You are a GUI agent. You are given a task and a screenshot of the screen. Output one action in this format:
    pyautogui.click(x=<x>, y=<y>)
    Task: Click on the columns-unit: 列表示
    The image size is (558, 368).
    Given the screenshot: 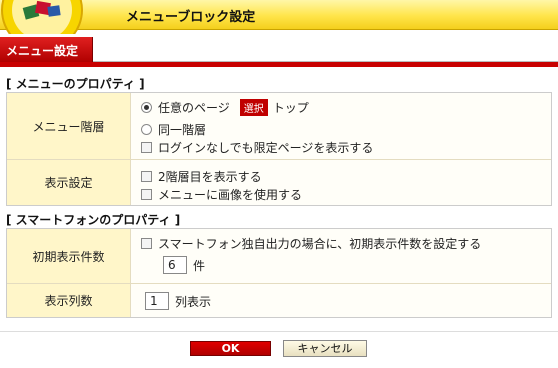 What is the action you would take?
    pyautogui.click(x=193, y=301)
    